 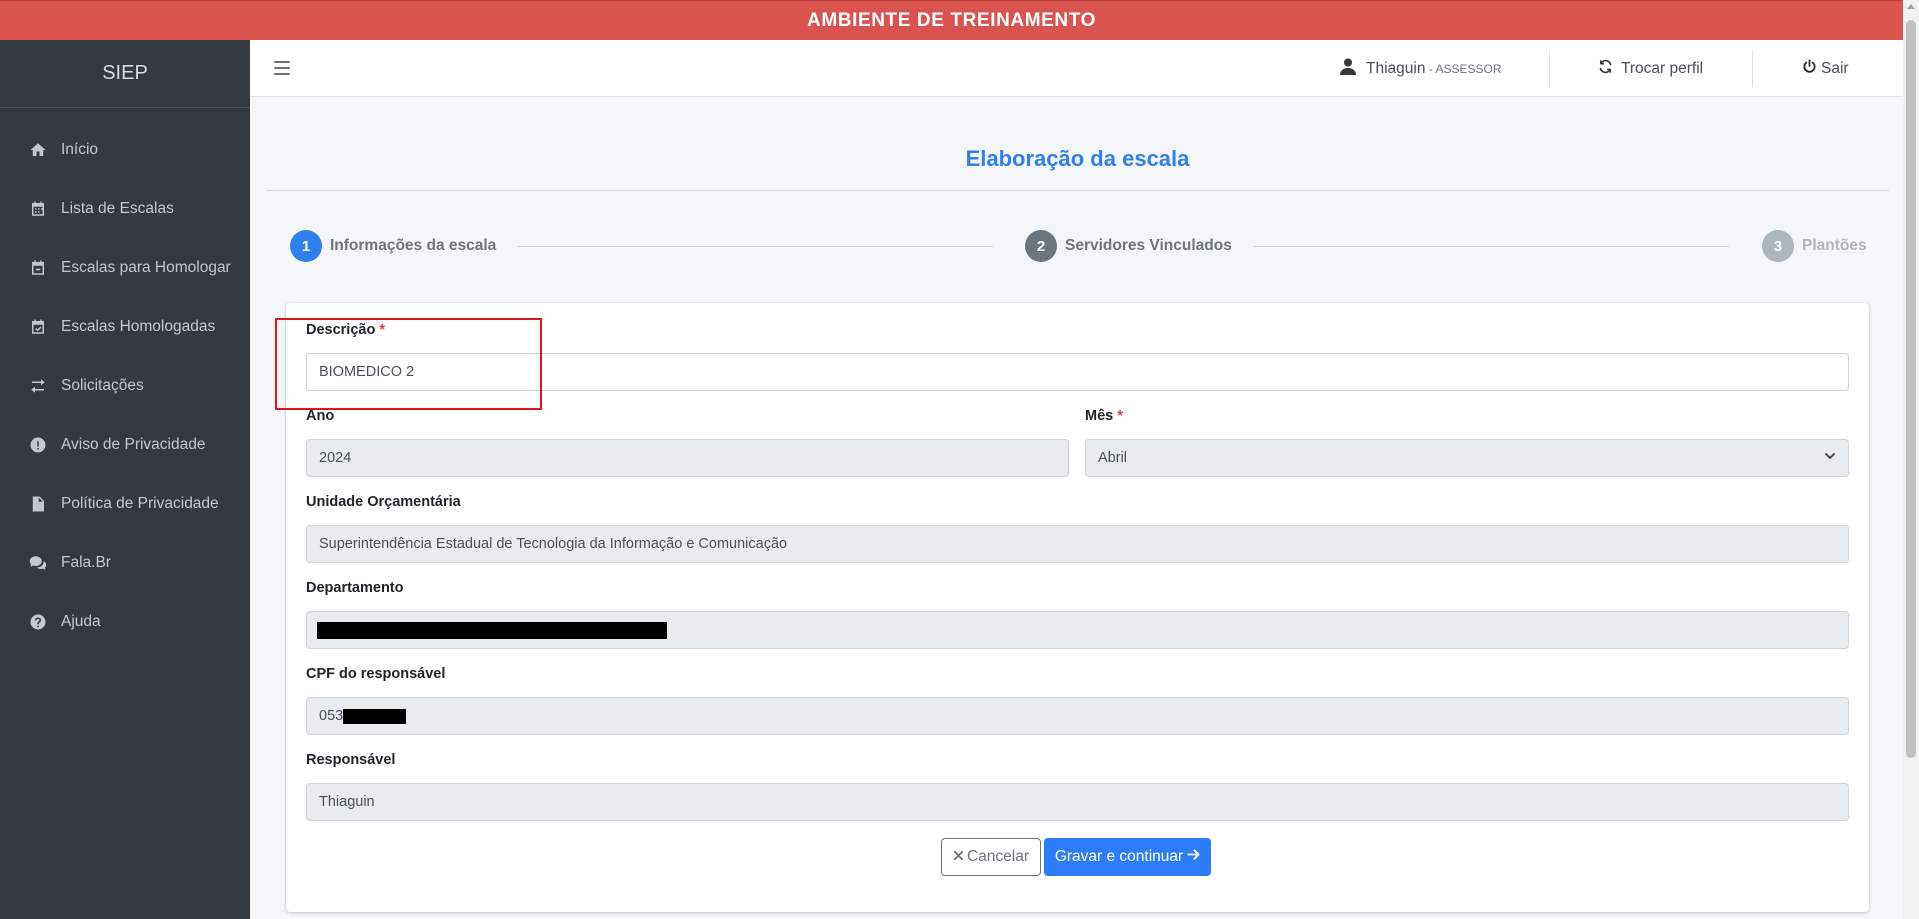 What do you see at coordinates (1077, 190) in the screenshot?
I see `title-divider` at bounding box center [1077, 190].